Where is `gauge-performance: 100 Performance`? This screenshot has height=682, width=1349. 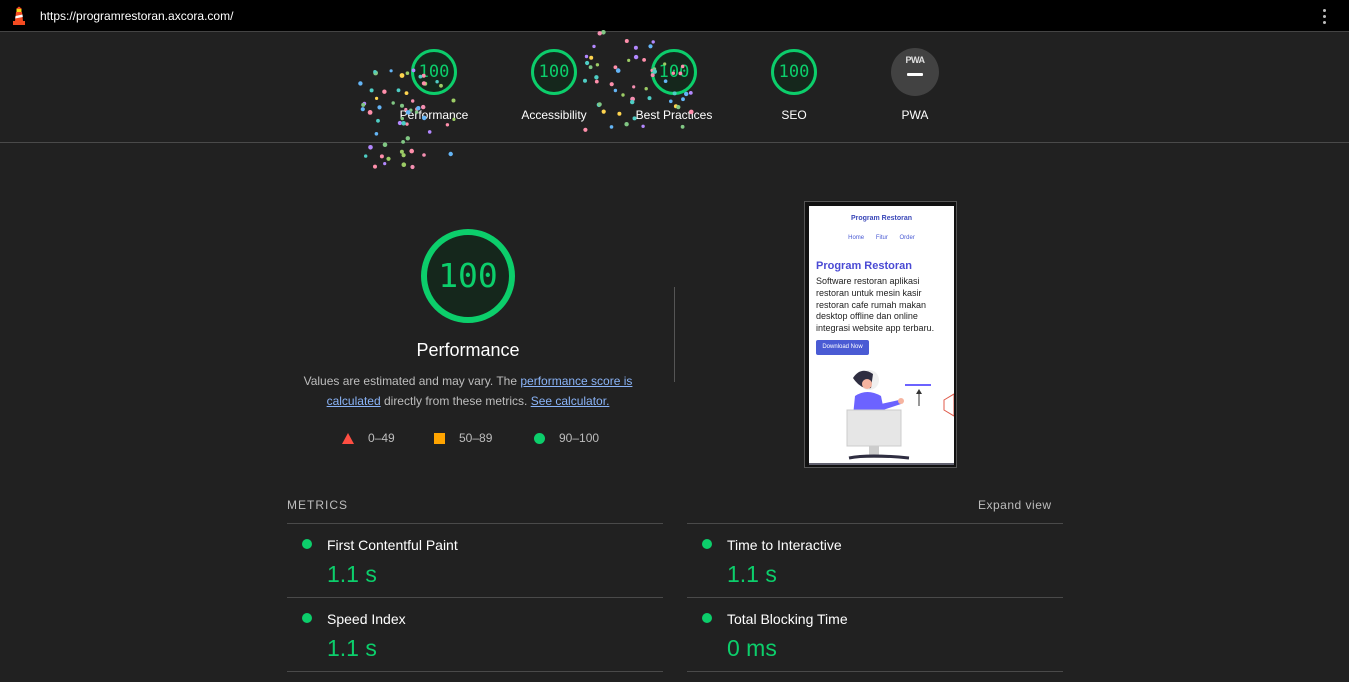 gauge-performance: 100 Performance is located at coordinates (434, 85).